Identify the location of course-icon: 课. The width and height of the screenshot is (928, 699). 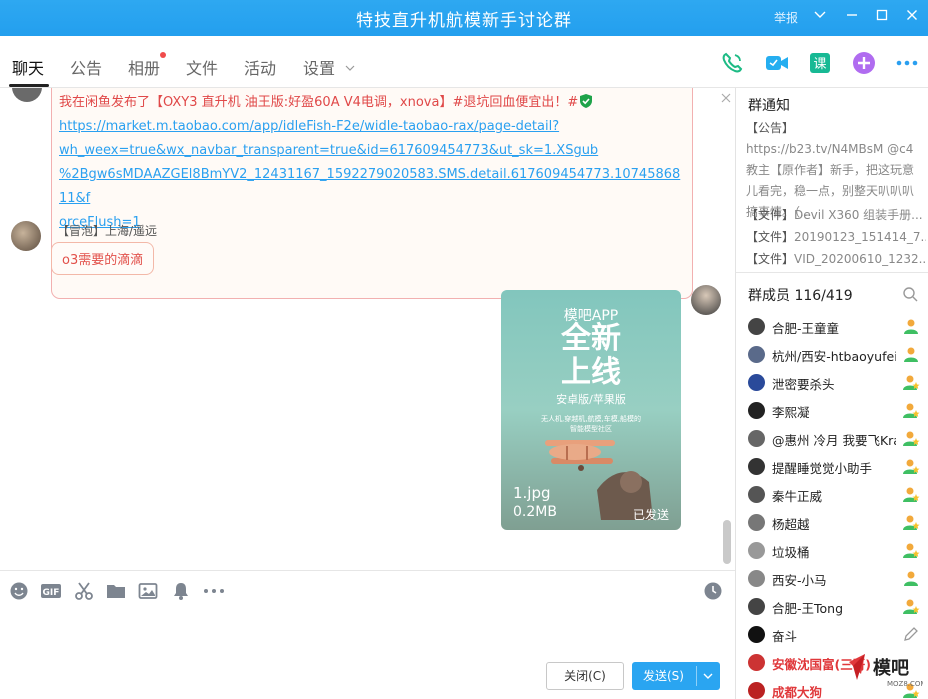
(820, 63).